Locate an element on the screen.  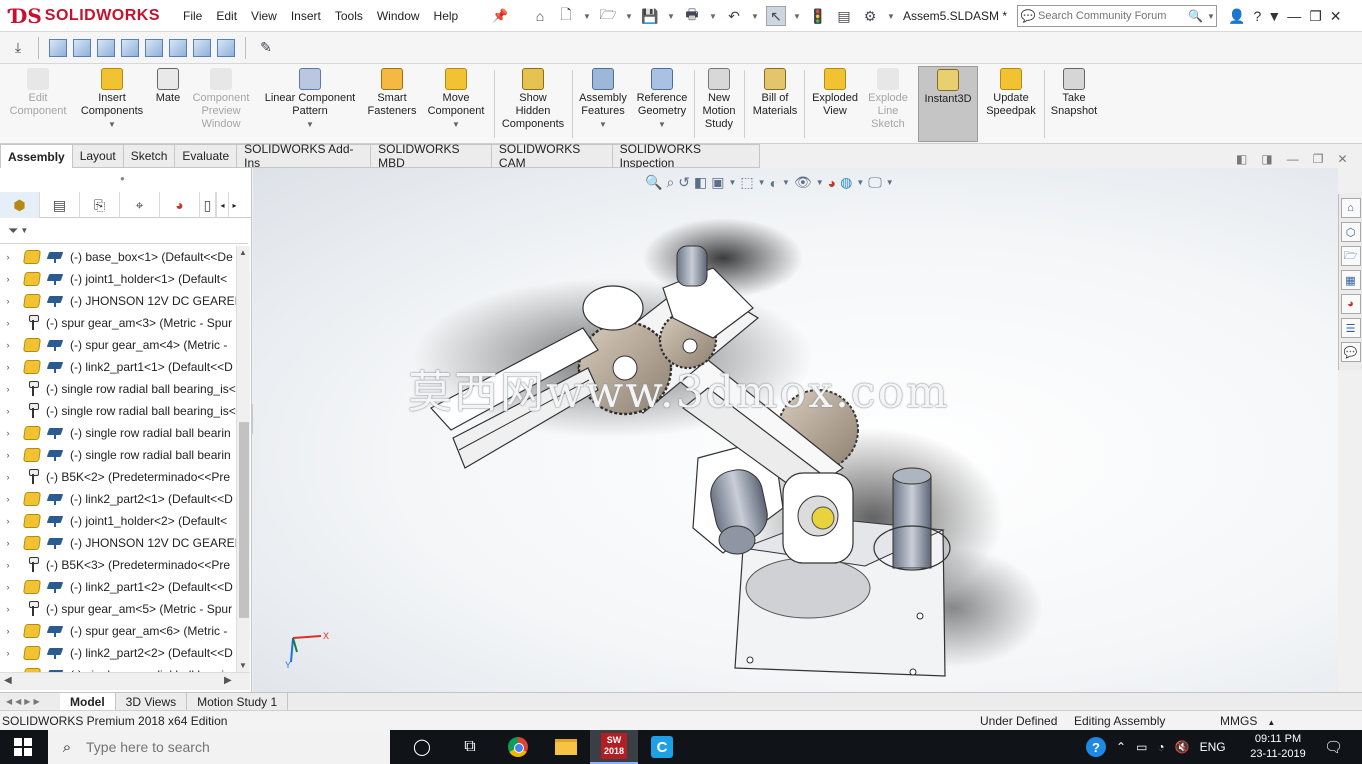
options-dropdown-icon: ▼ is located at coordinates (891, 16).